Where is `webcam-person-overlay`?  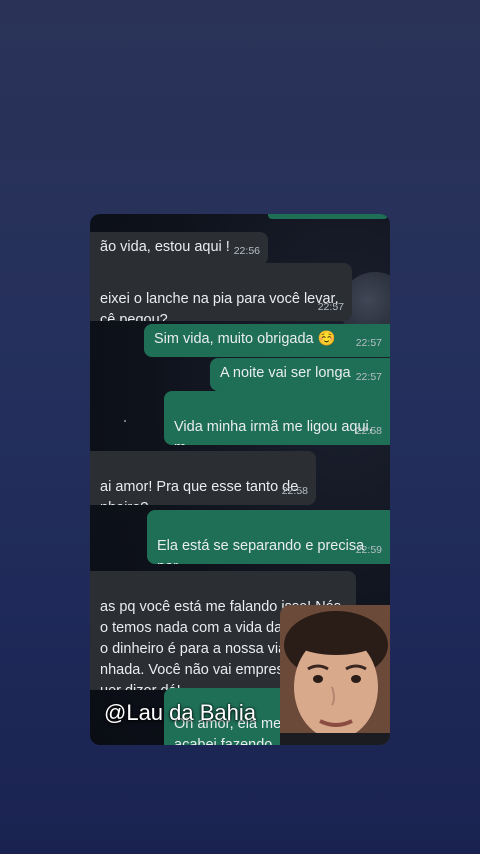
webcam-person-overlay is located at coordinates (335, 675).